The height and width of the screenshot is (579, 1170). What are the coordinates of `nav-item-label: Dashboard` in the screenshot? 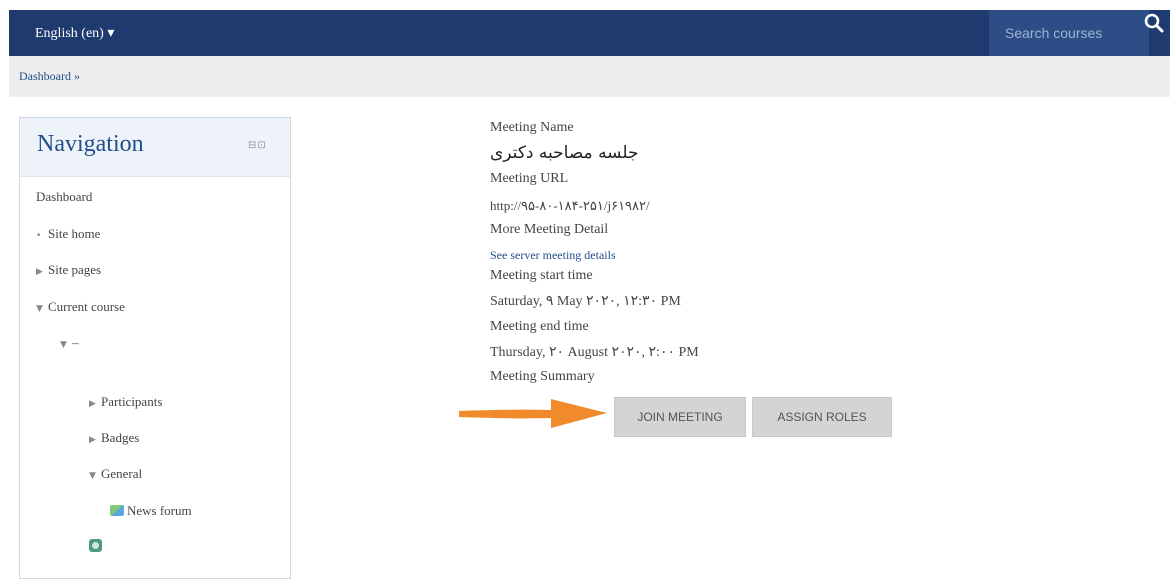 It's located at (64, 196).